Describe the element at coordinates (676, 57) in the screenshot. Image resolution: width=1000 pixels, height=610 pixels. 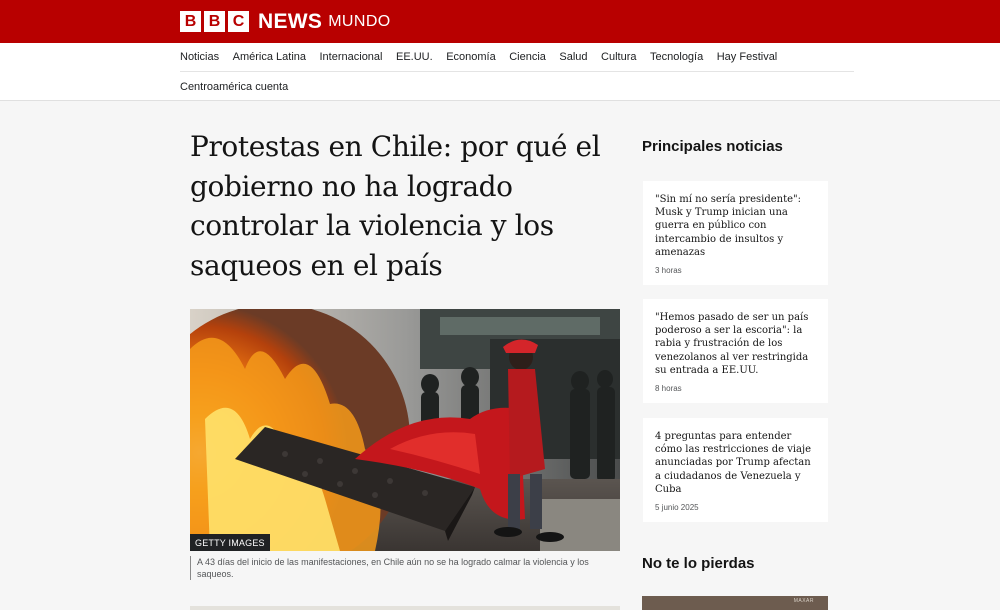
I see `nav-link-tecnologia: Tecnología` at that location.